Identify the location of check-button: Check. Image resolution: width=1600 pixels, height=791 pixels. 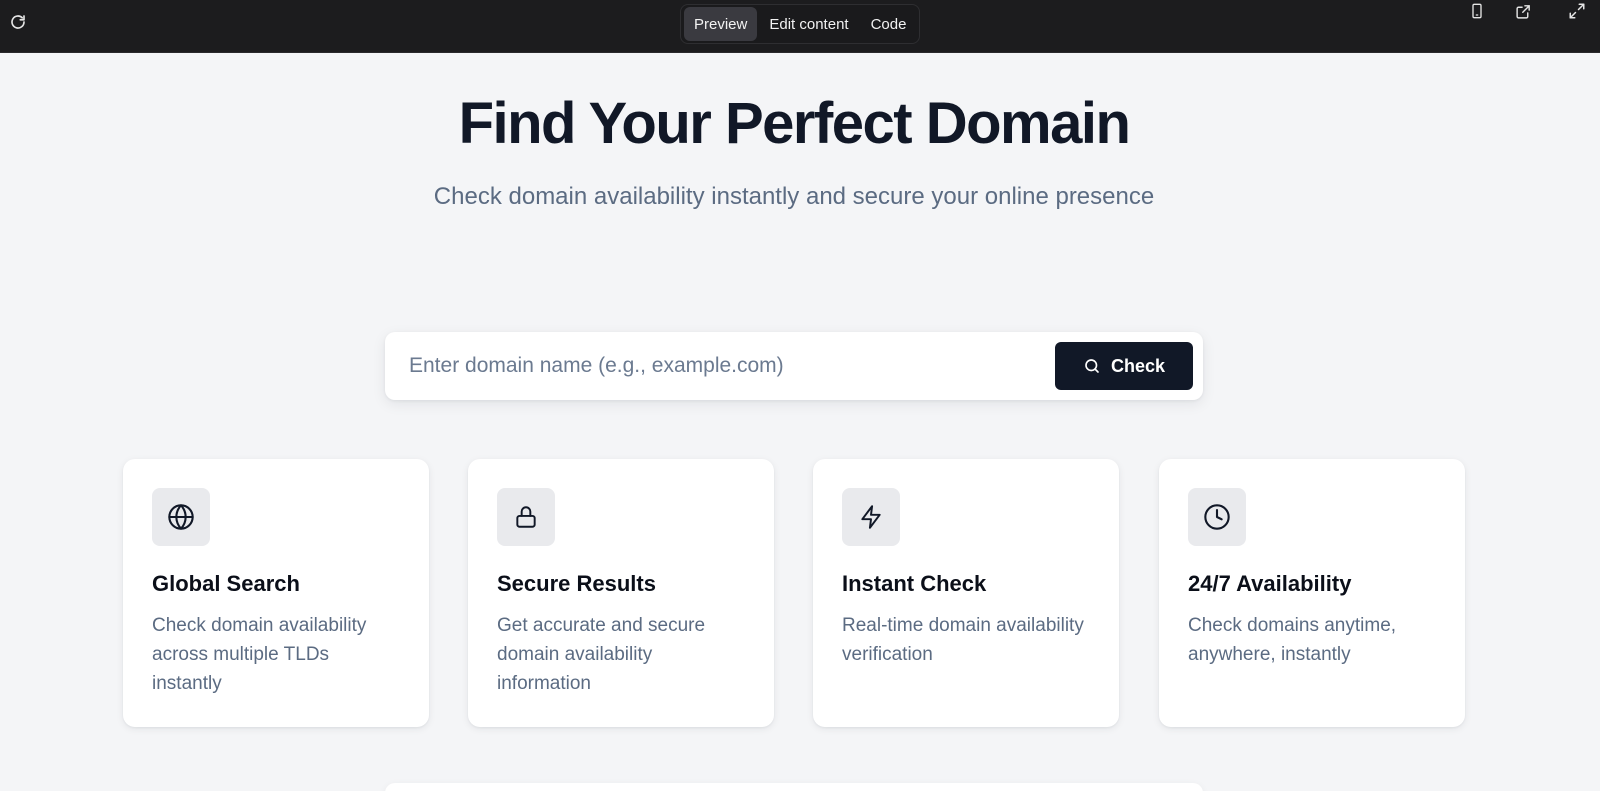
(1124, 366).